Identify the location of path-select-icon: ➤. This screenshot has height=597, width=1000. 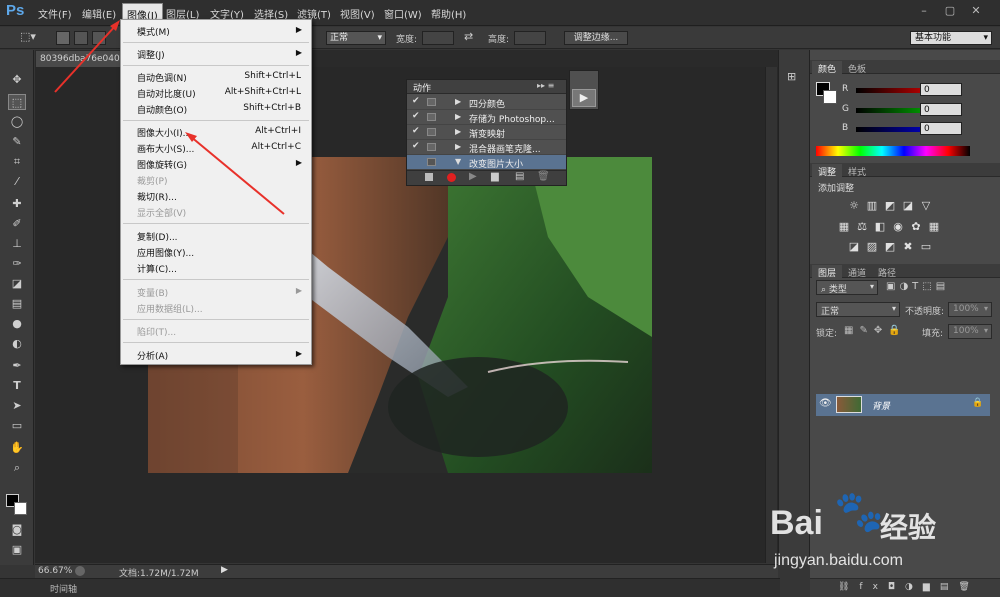
(17, 406).